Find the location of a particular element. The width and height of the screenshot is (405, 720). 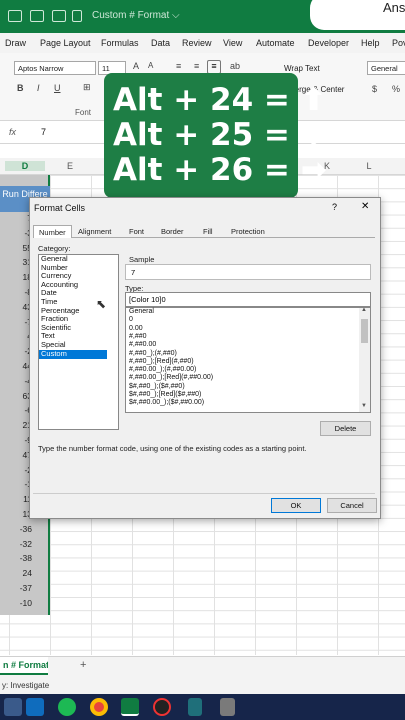

cell-value: -4 is located at coordinates (16, 381).